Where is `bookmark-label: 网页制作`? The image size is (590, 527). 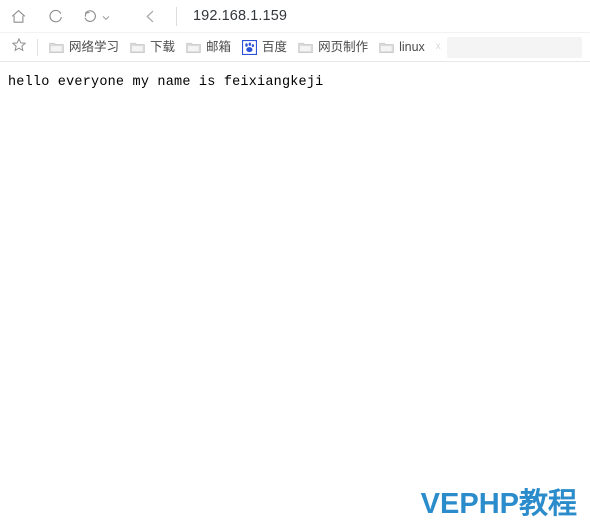
bookmark-label: 网页制作 is located at coordinates (343, 47).